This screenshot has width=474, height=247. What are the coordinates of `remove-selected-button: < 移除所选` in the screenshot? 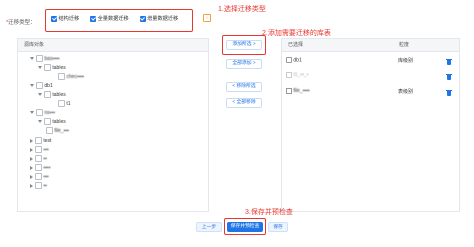 It's located at (244, 87).